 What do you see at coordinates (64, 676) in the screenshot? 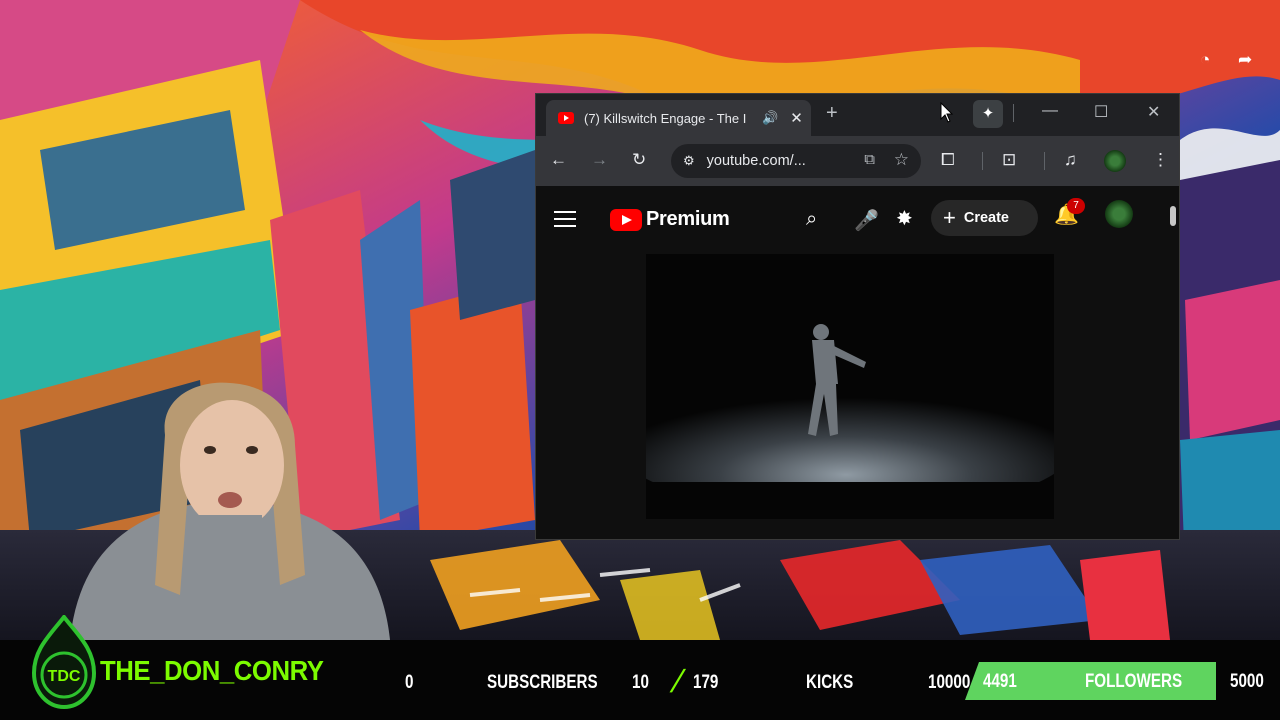
I see `logo-text: TDC` at bounding box center [64, 676].